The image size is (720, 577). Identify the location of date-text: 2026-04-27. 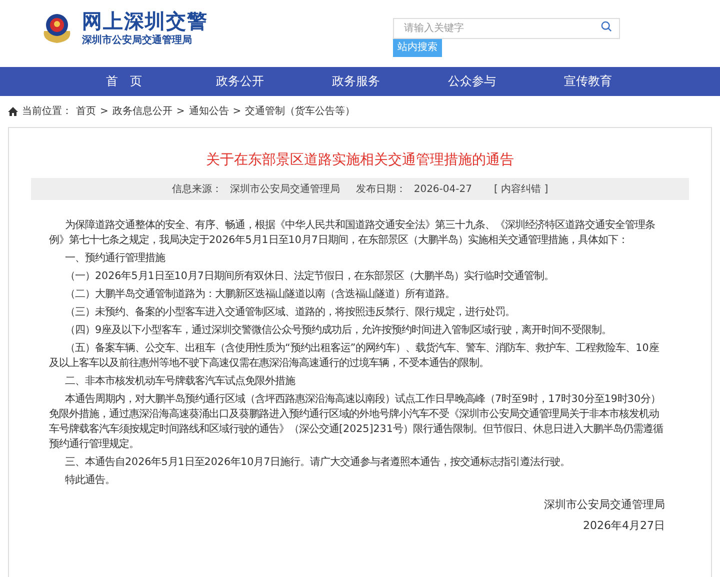
(443, 189).